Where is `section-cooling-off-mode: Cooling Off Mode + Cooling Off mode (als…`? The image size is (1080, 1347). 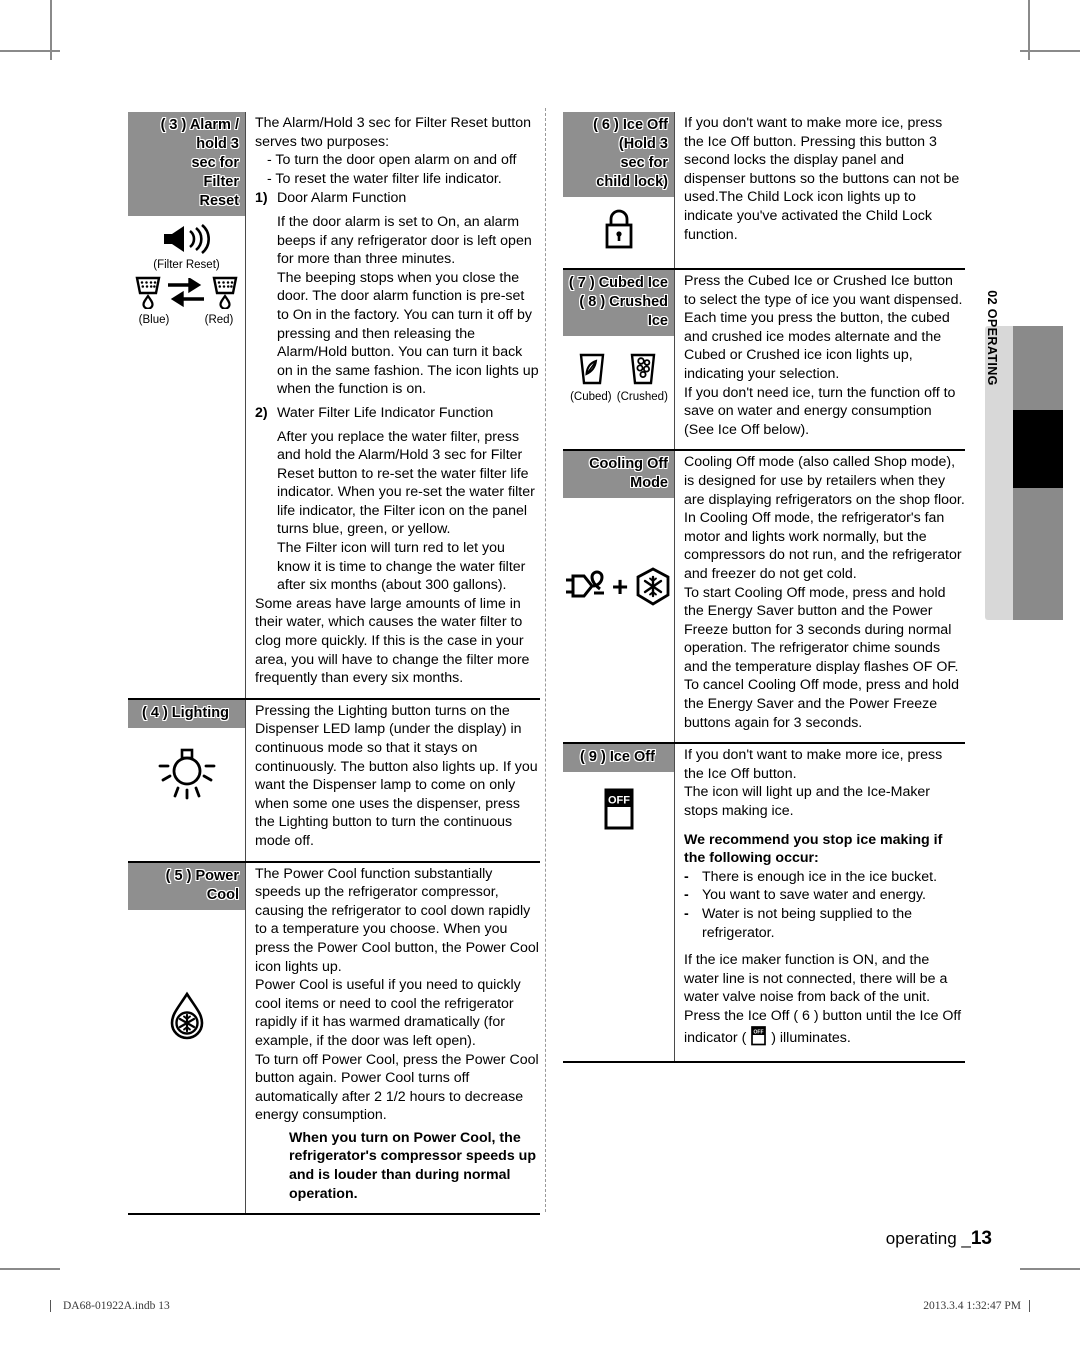
section-cooling-off-mode: Cooling Off Mode + Cooling Off mode (als… is located at coordinates (764, 596).